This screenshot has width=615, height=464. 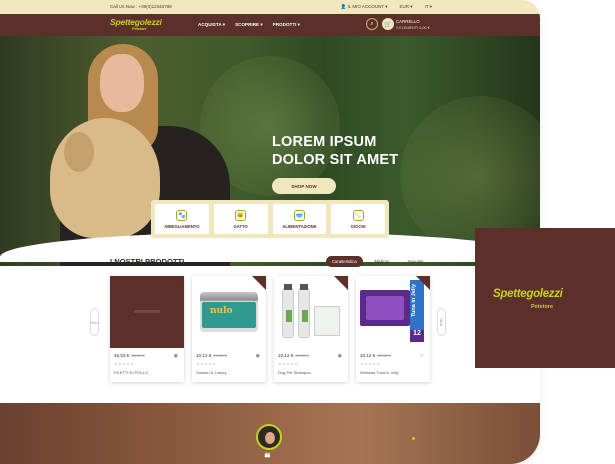 What do you see at coordinates (388, 24) in the screenshot?
I see `cart-icon: 🛒` at bounding box center [388, 24].